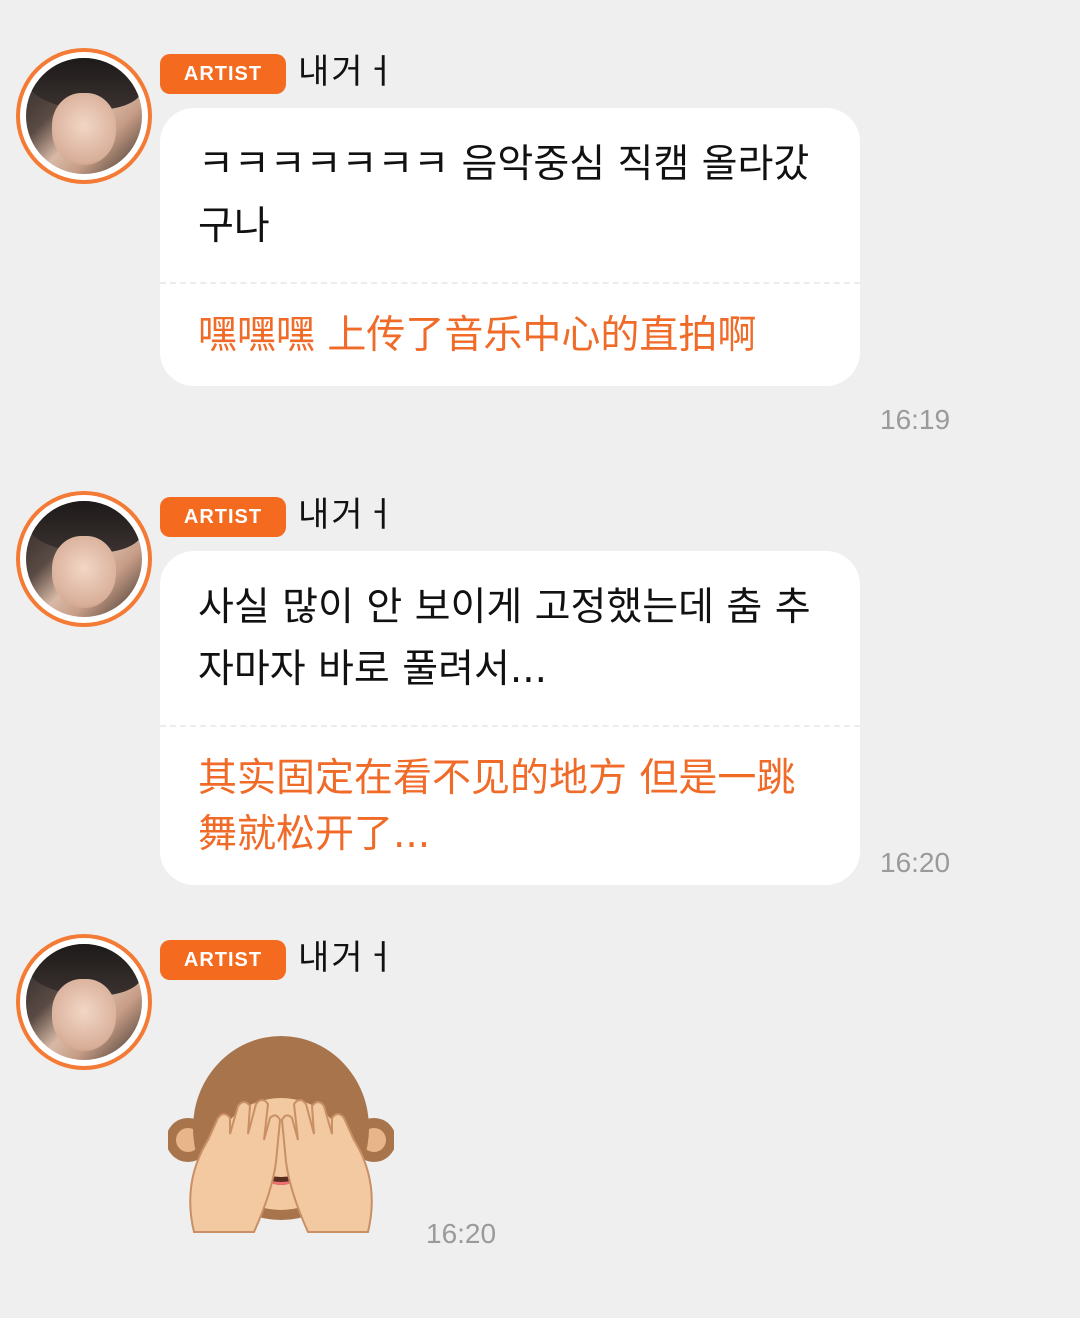 Image resolution: width=1080 pixels, height=1318 pixels. Describe the element at coordinates (281, 1135) in the screenshot. I see `see-no-evil-monkey-emoji` at that location.